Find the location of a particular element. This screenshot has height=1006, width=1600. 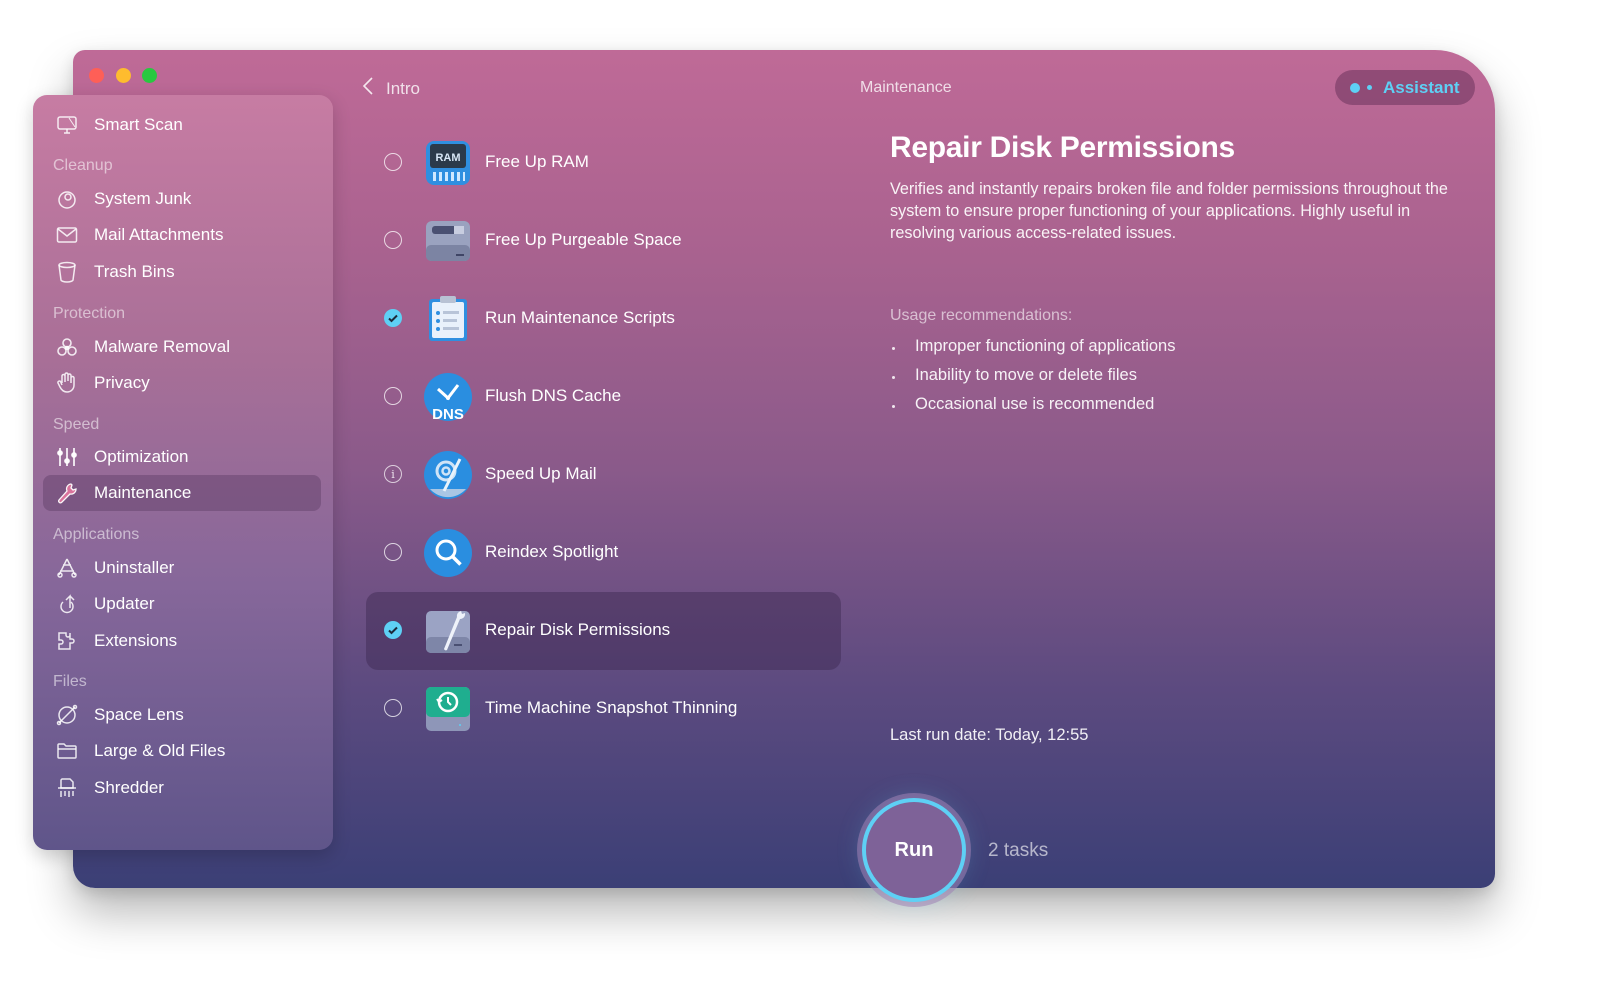

sidebar-item-system-junk: System Junk is located at coordinates (182, 199).